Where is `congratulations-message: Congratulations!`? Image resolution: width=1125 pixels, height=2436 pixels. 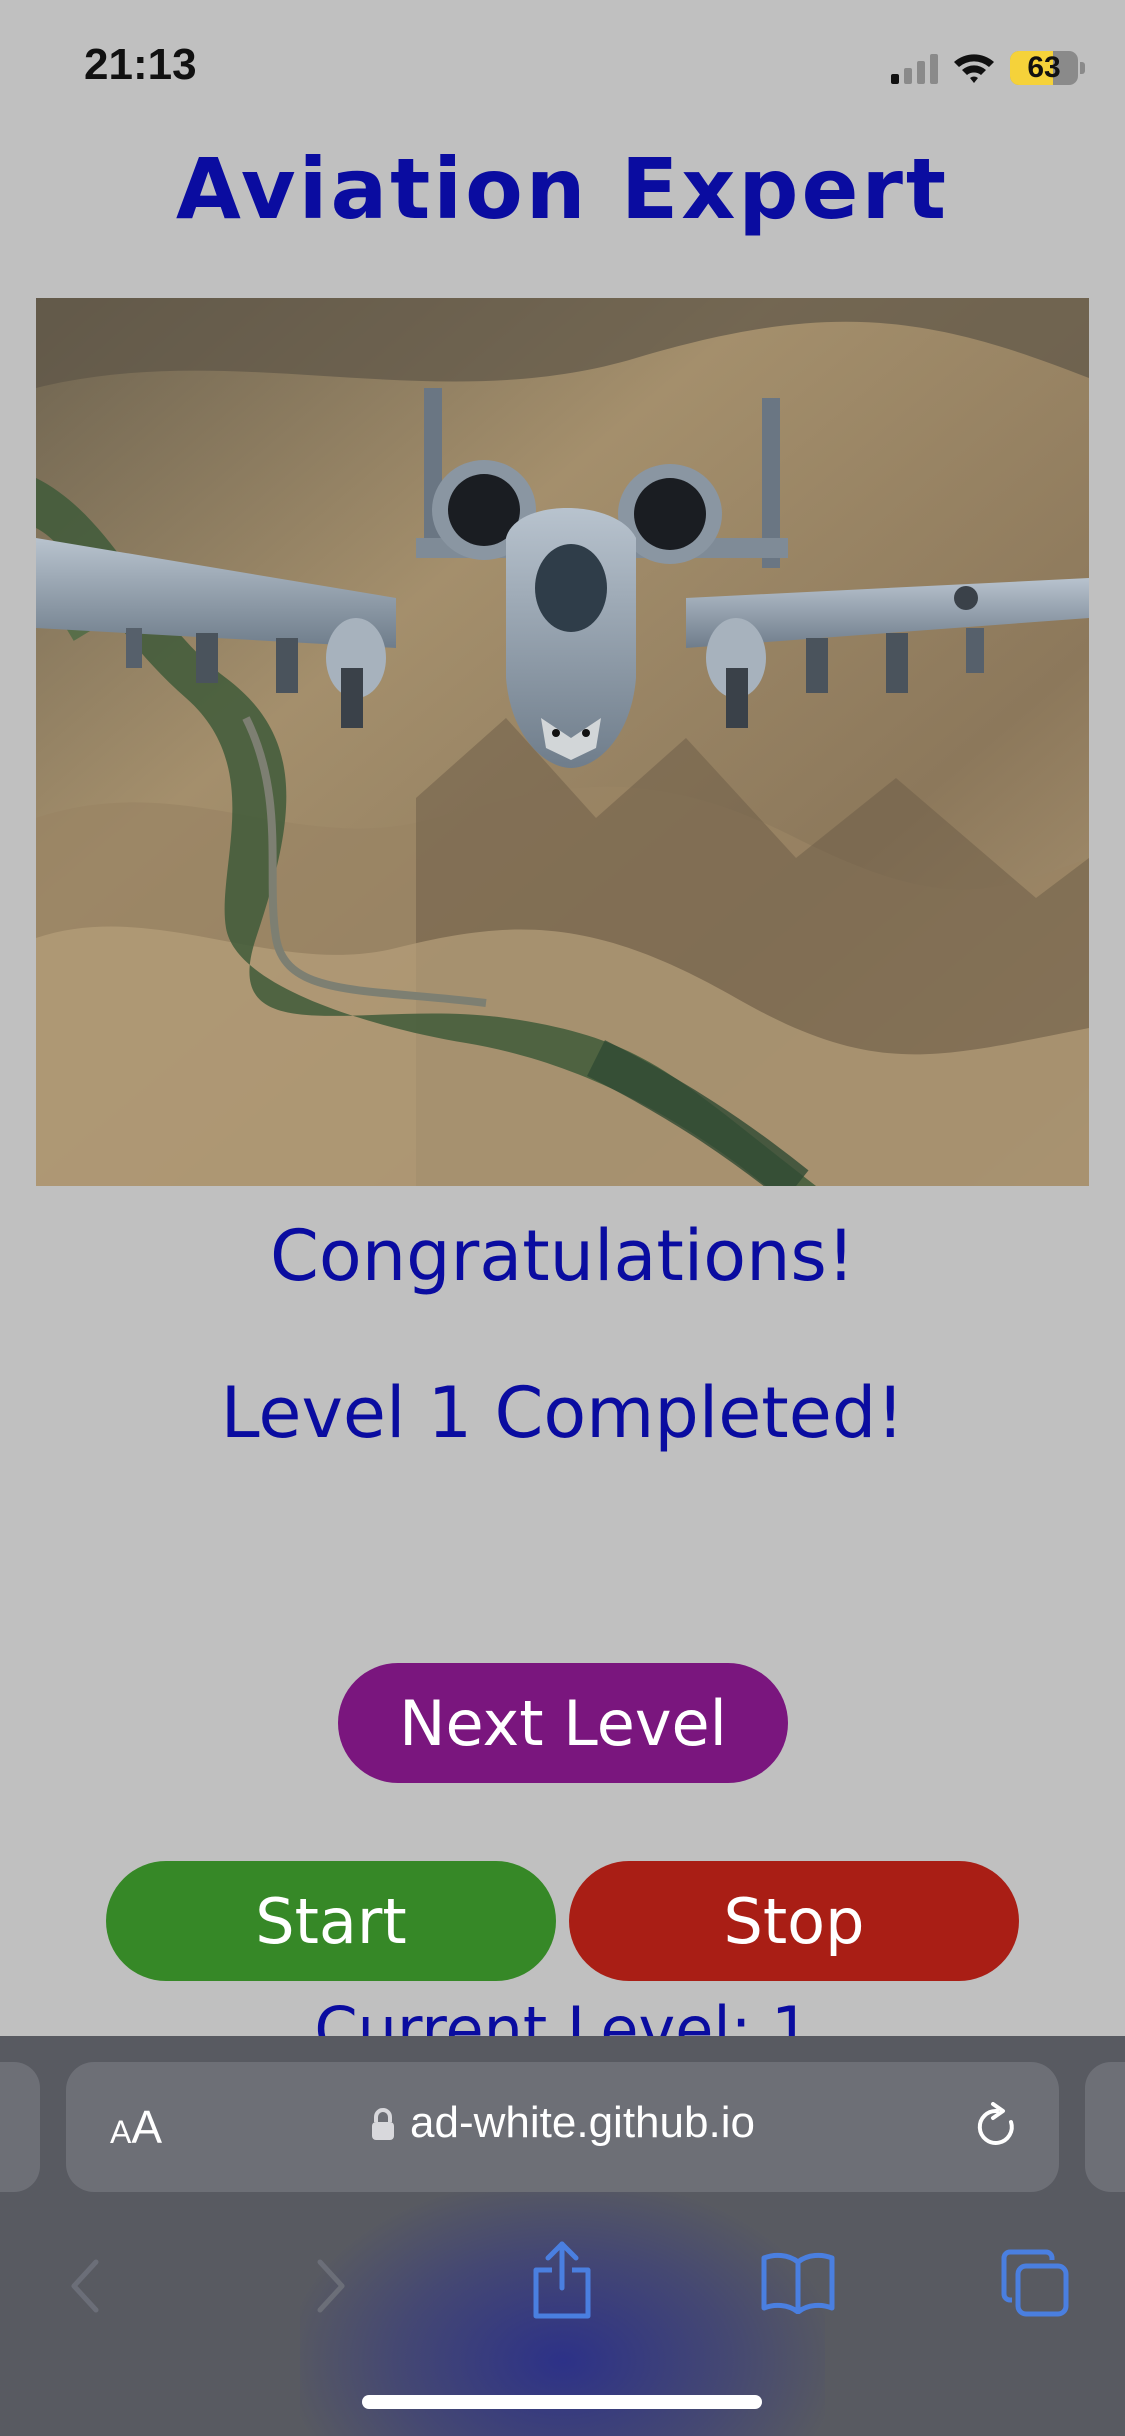
congratulations-message: Congratulations! is located at coordinates (562, 1256).